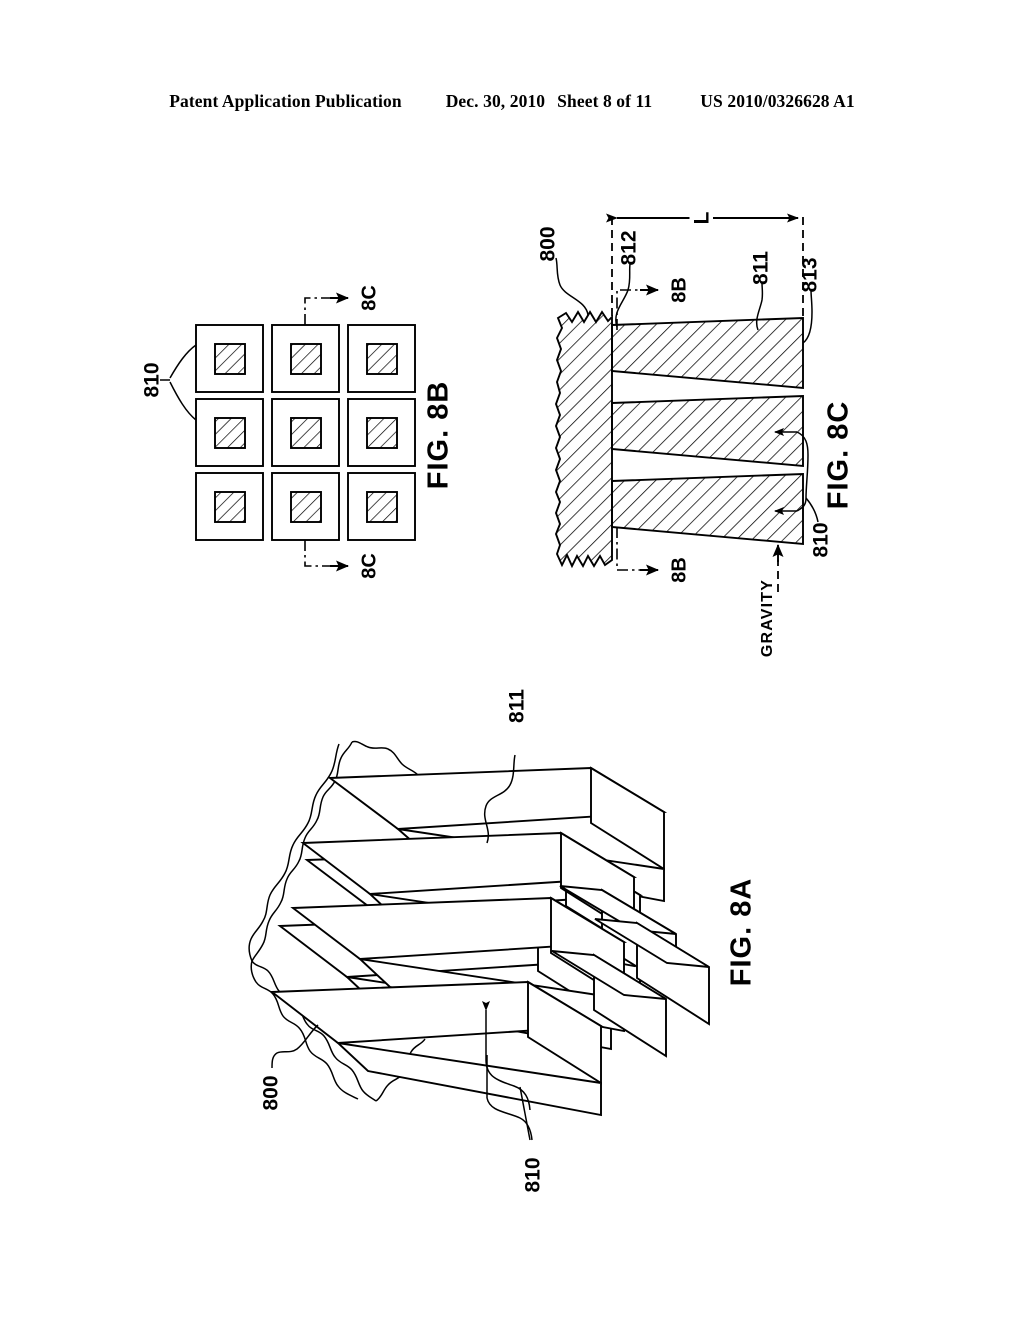  Describe the element at coordinates (178, 382) in the screenshot. I see `fig-8b-callout-810-leader` at that location.